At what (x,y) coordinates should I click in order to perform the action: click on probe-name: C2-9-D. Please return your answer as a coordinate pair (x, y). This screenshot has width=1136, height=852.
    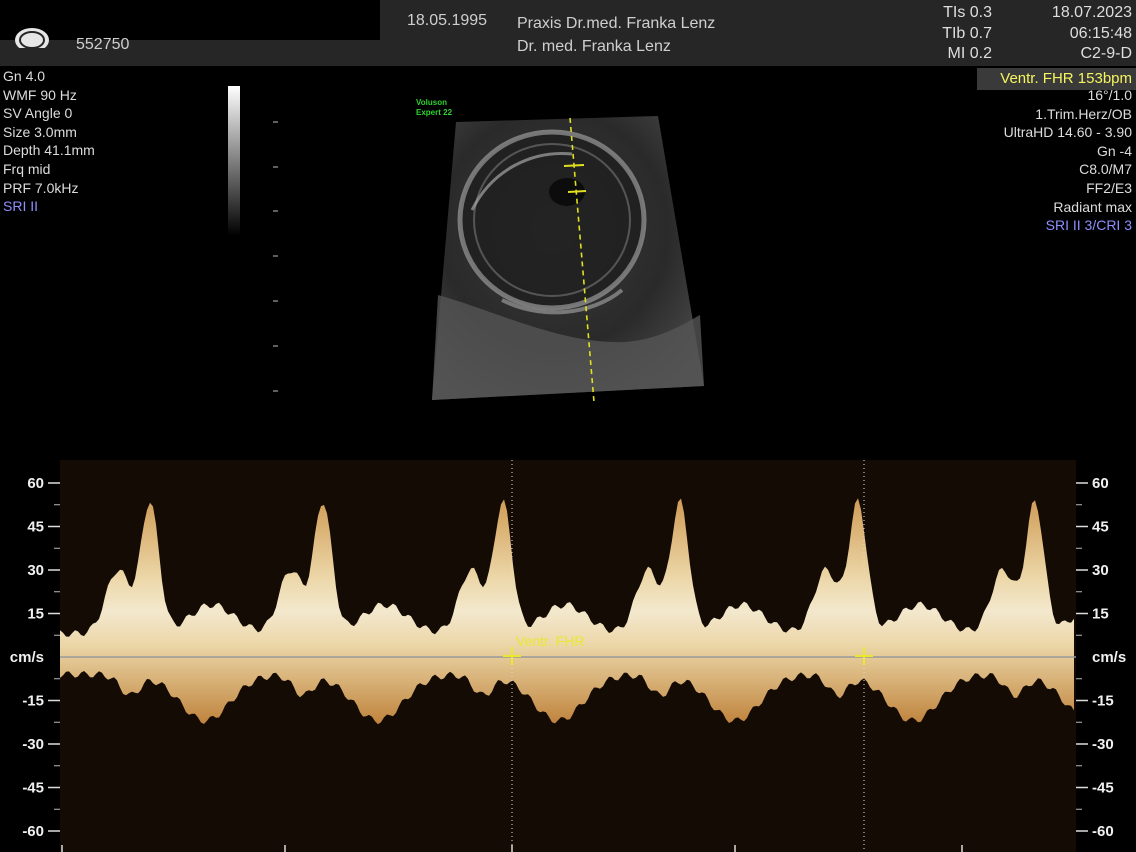
    Looking at the image, I should click on (1106, 53).